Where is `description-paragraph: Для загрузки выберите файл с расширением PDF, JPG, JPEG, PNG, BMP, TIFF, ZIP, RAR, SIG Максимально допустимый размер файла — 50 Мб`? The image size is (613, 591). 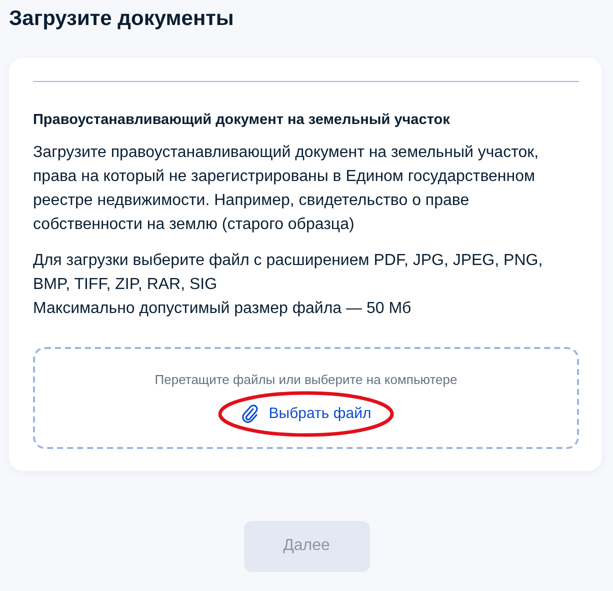
description-paragraph: Для загрузки выберите файл с расширением PDF, JPG, JPEG, PNG, BMP, TIFF, ZIP, RAR, SIG Максимально допустимый размер файла — 50 Мб is located at coordinates (288, 284).